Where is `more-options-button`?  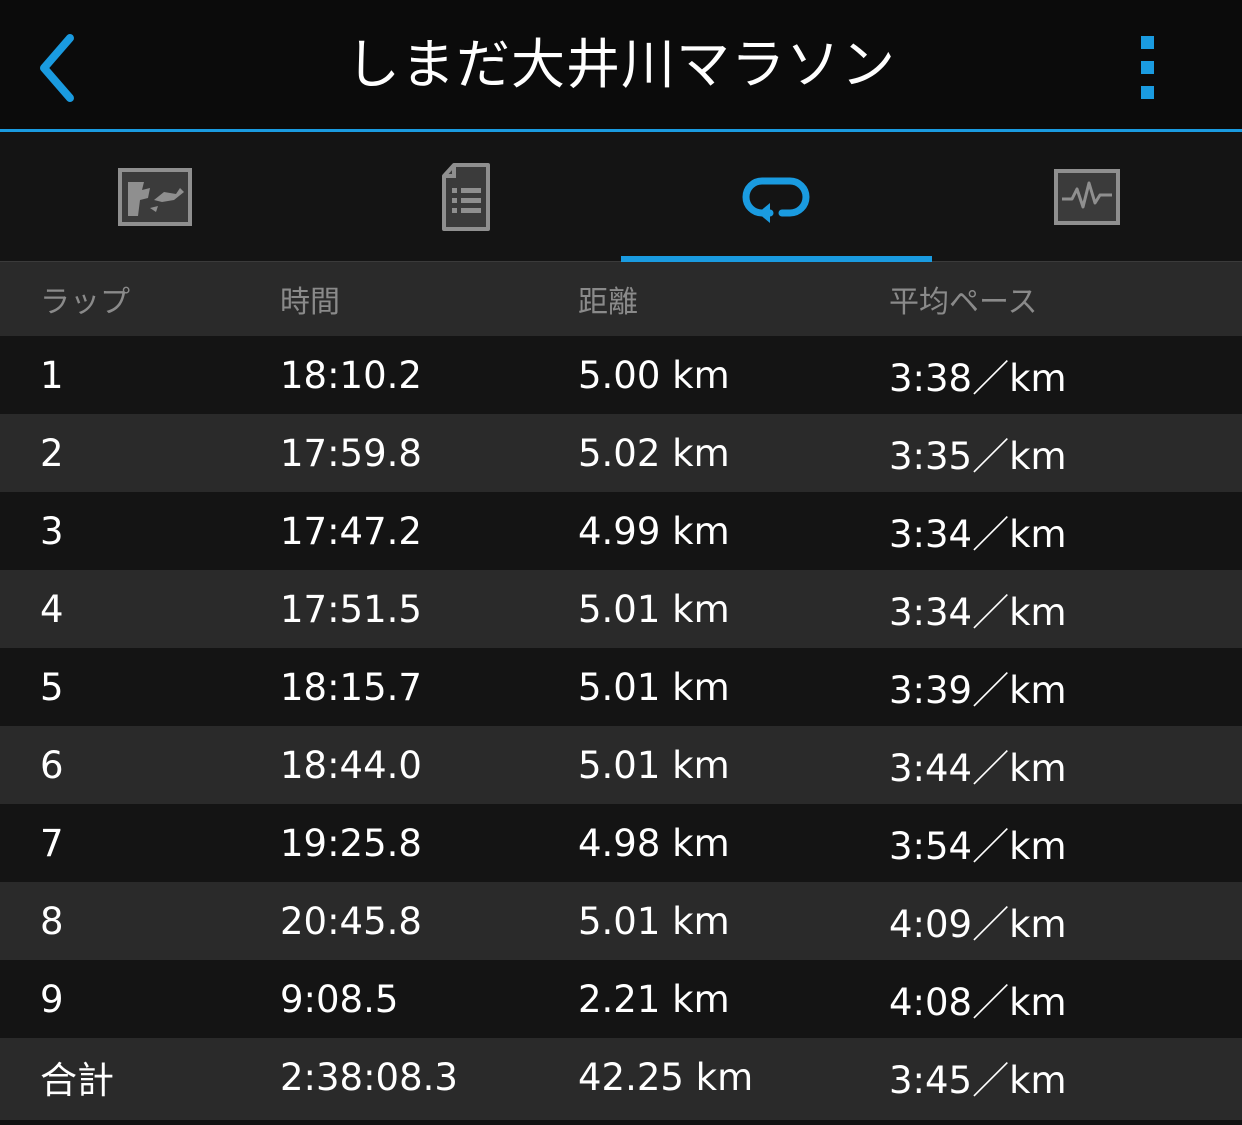
more-options-button is located at coordinates (1147, 68).